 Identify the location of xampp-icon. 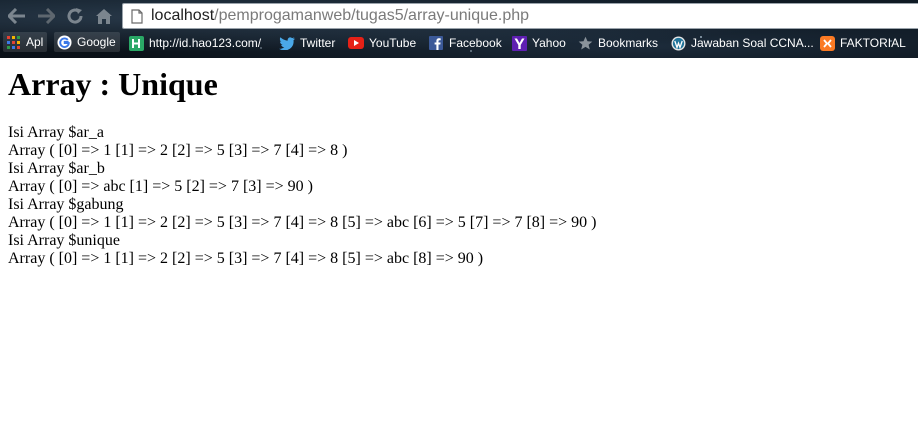
(827, 43).